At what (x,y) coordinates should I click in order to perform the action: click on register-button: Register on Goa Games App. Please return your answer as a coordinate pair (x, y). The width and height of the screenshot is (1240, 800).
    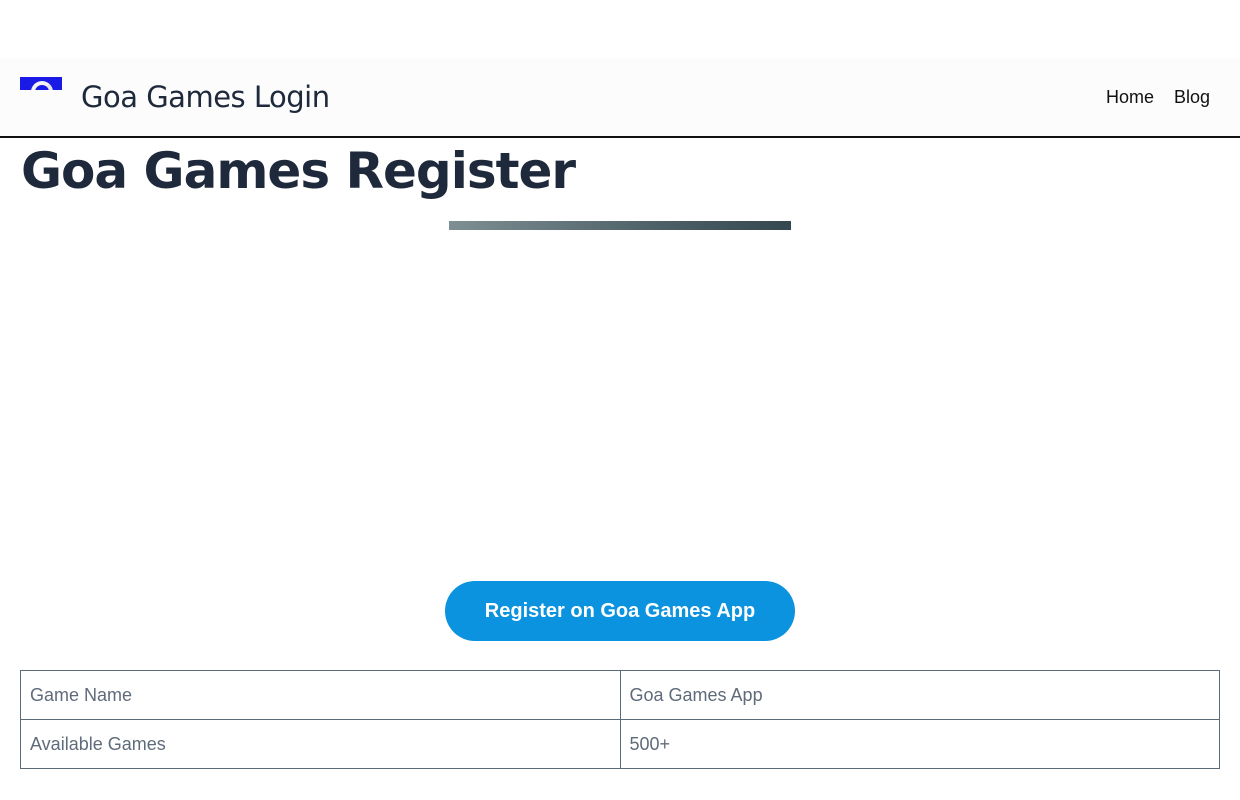
    Looking at the image, I should click on (620, 611).